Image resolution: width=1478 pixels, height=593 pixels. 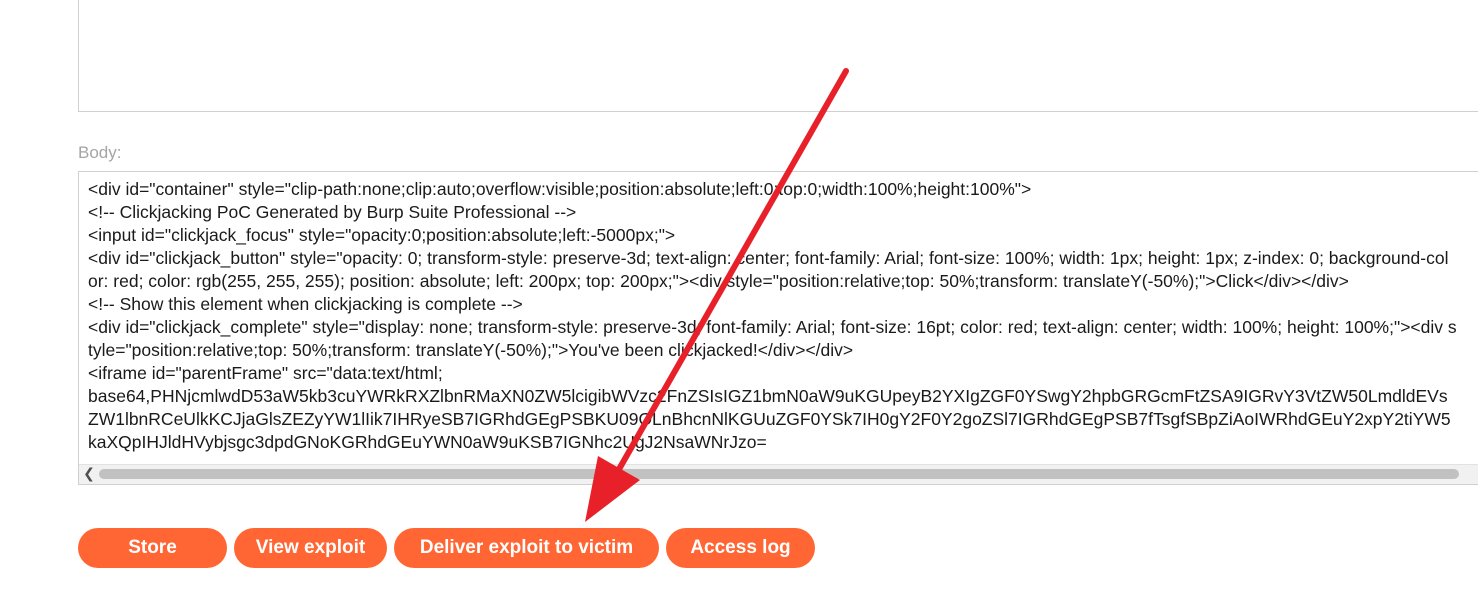 What do you see at coordinates (152, 548) in the screenshot?
I see `store-button: Store` at bounding box center [152, 548].